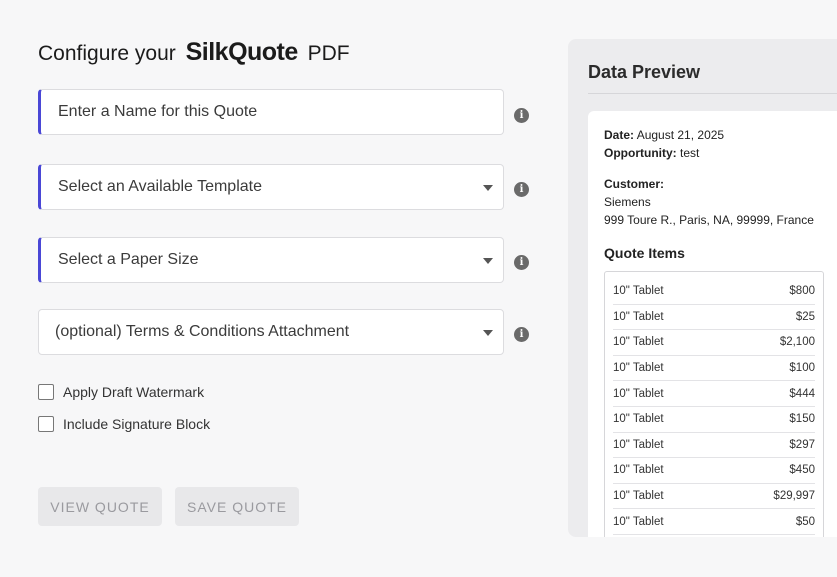  What do you see at coordinates (202, 331) in the screenshot?
I see `terms-placeholder: (optional) Terms & Conditions Attachment` at bounding box center [202, 331].